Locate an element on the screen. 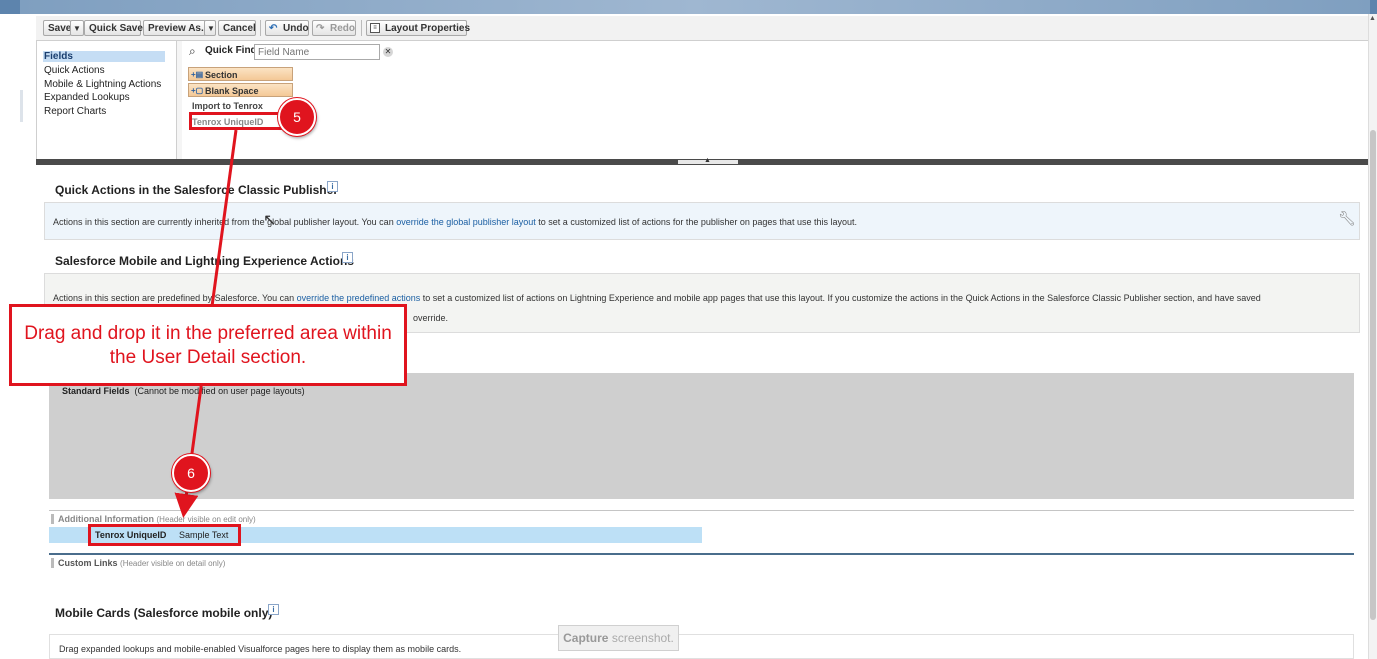 Image resolution: width=1377 pixels, height=659 pixels. tenrox-uniqueid-highlight is located at coordinates (236, 121).